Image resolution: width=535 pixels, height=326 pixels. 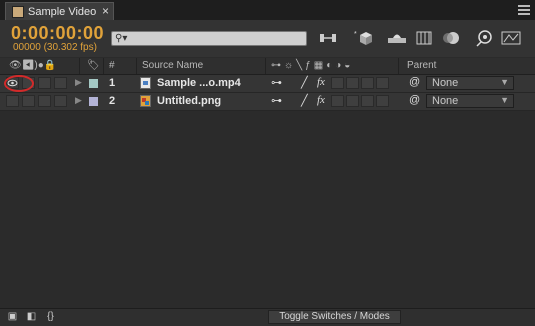 I want to click on column-header: 👁◀)●🔒 🏷 # Source Name ⊶☼╲ƒ▦◐◑◒ Parent, so click(x=267, y=66).